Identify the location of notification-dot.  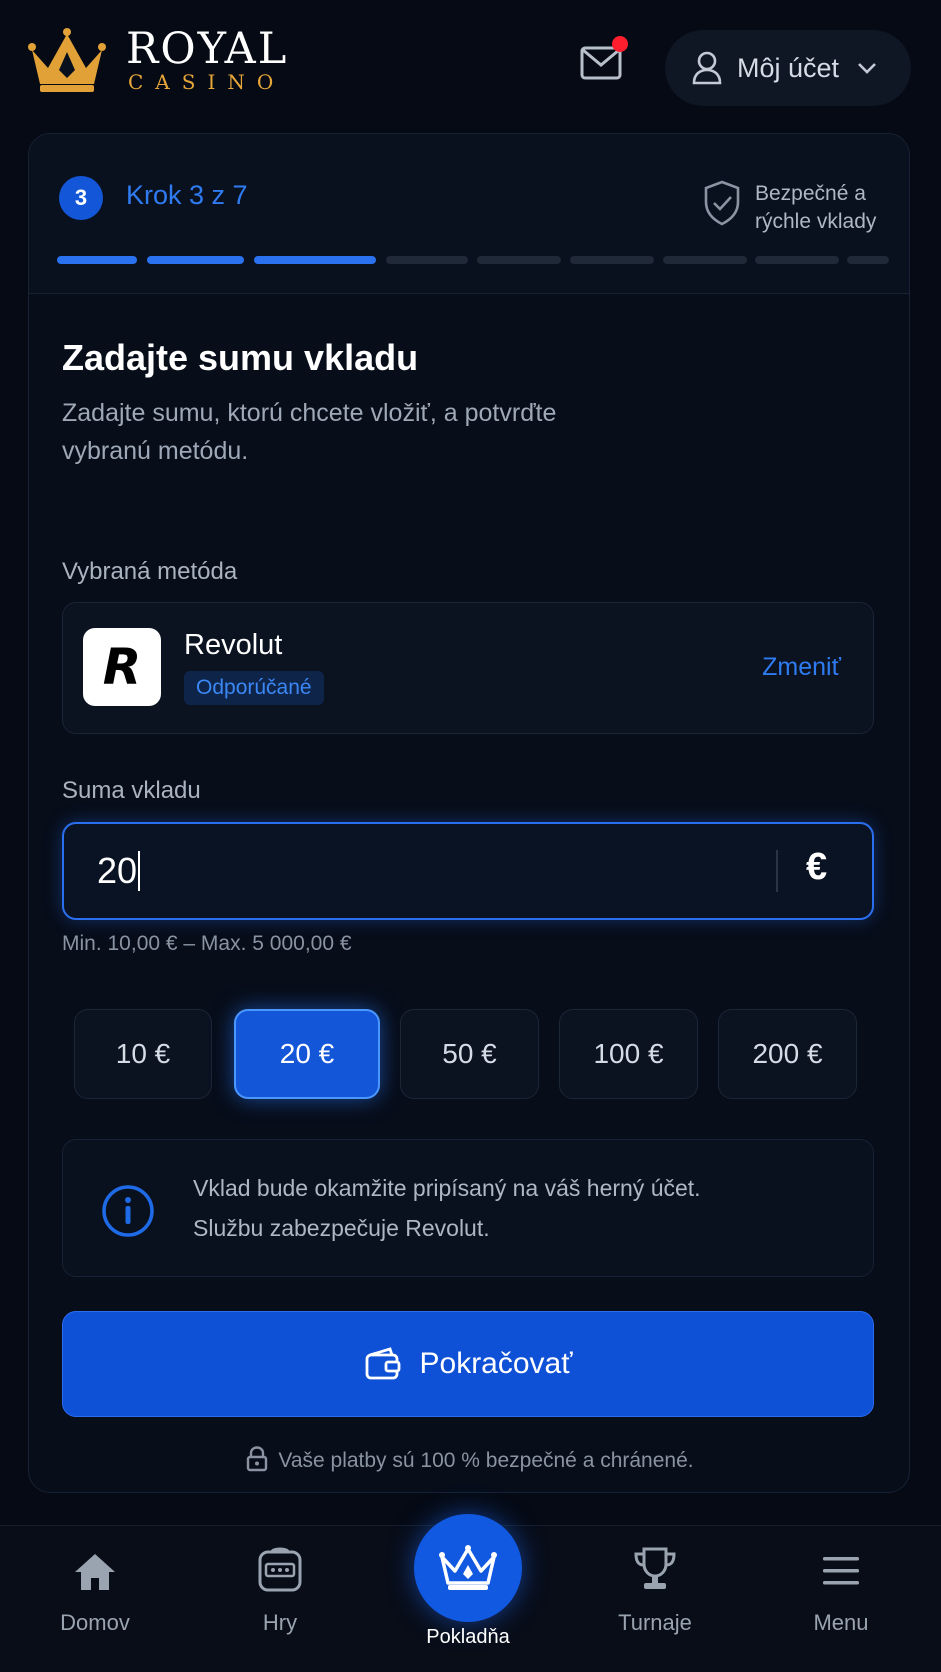
(620, 44).